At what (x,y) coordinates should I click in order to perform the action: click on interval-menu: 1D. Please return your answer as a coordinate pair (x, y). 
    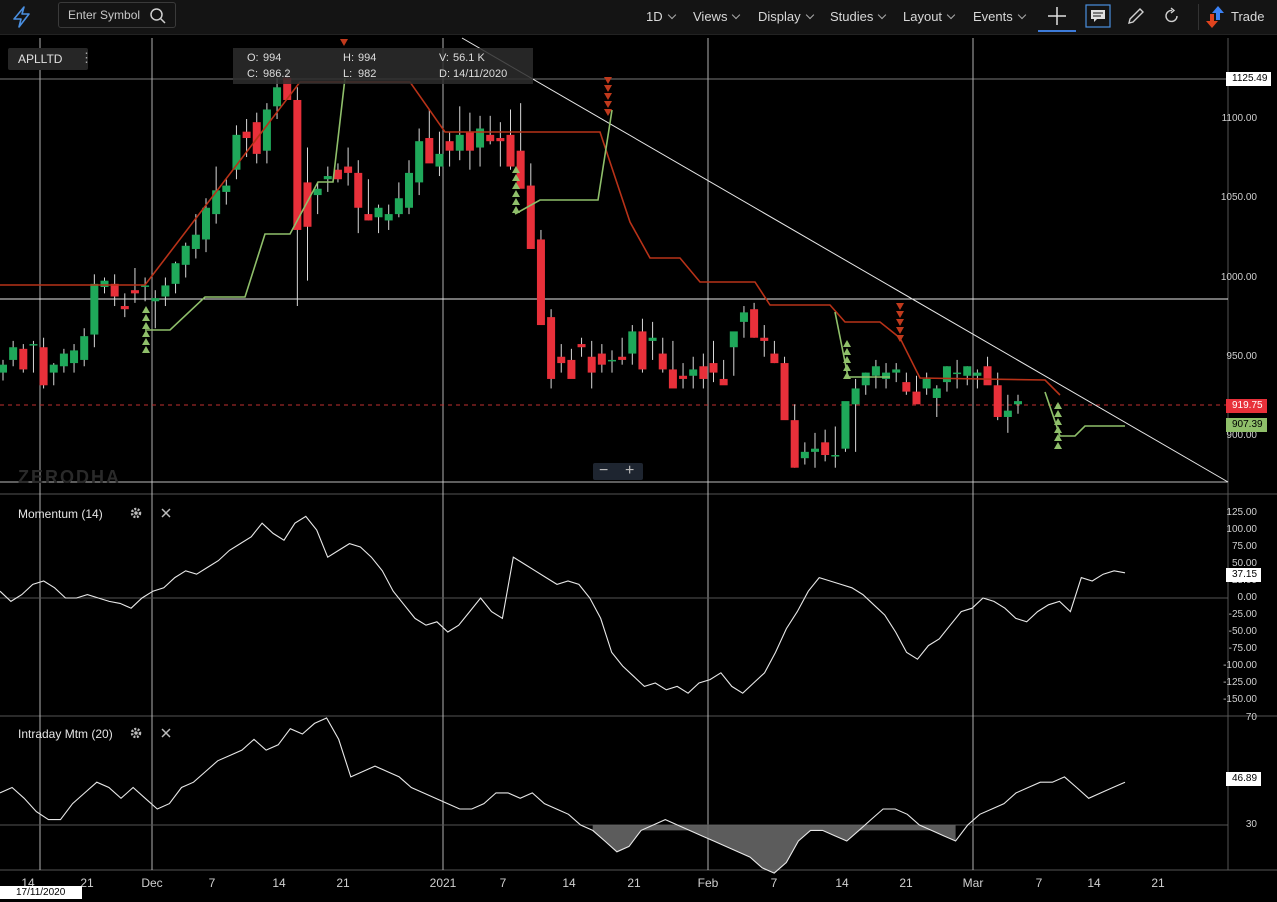
    Looking at the image, I should click on (661, 16).